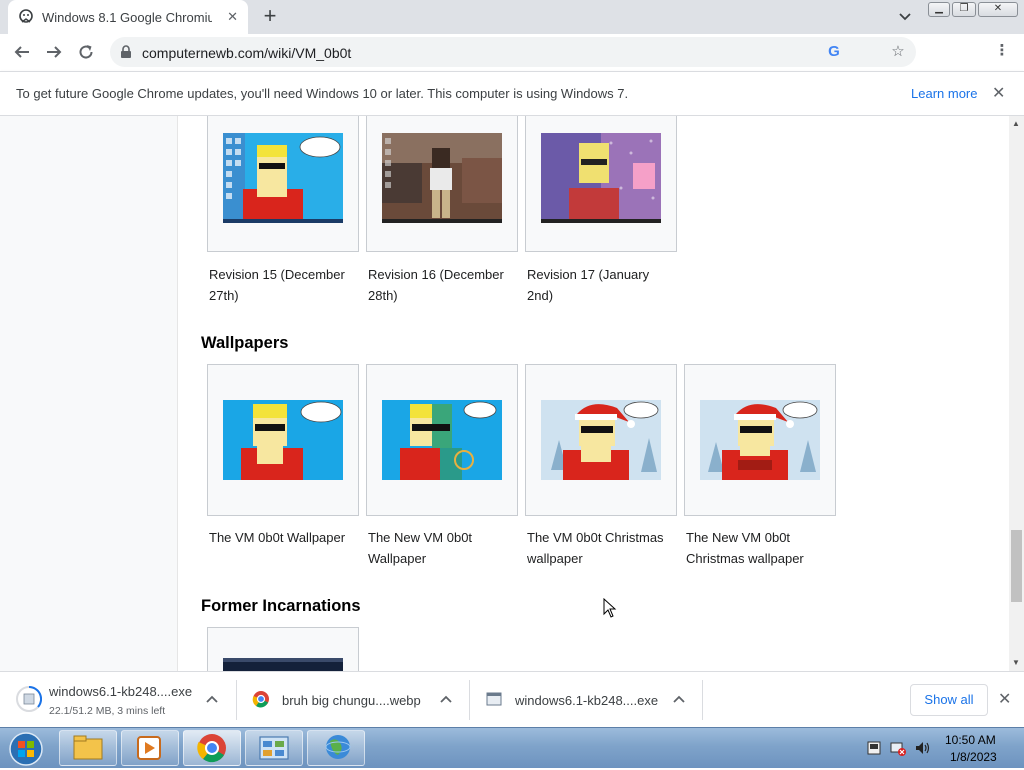 The width and height of the screenshot is (1024, 770). I want to click on former-incarnation-image, so click(283, 664).